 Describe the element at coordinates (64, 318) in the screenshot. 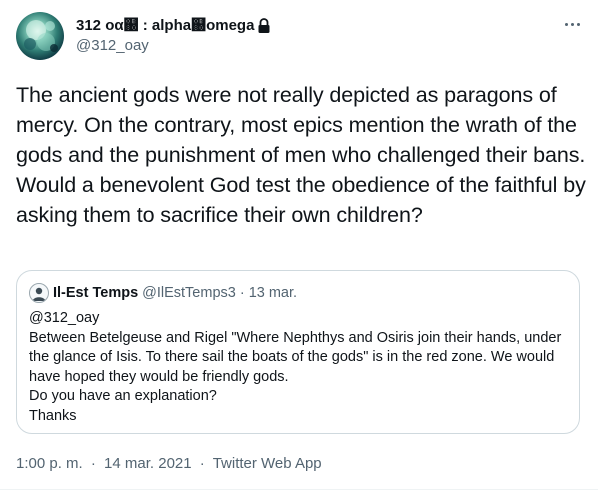

I see `quoted-line-mention: @312_oay` at that location.